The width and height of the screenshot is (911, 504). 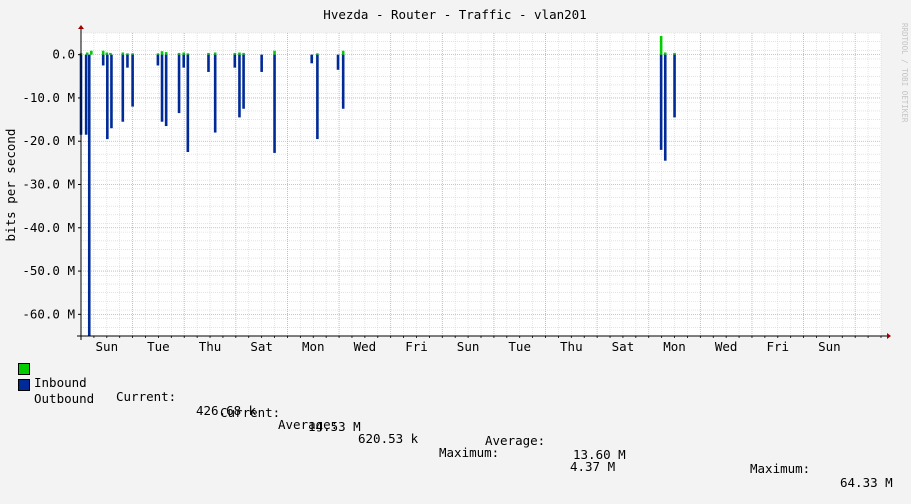 I want to click on y-tick-label: -50.0 M, so click(x=48, y=270).